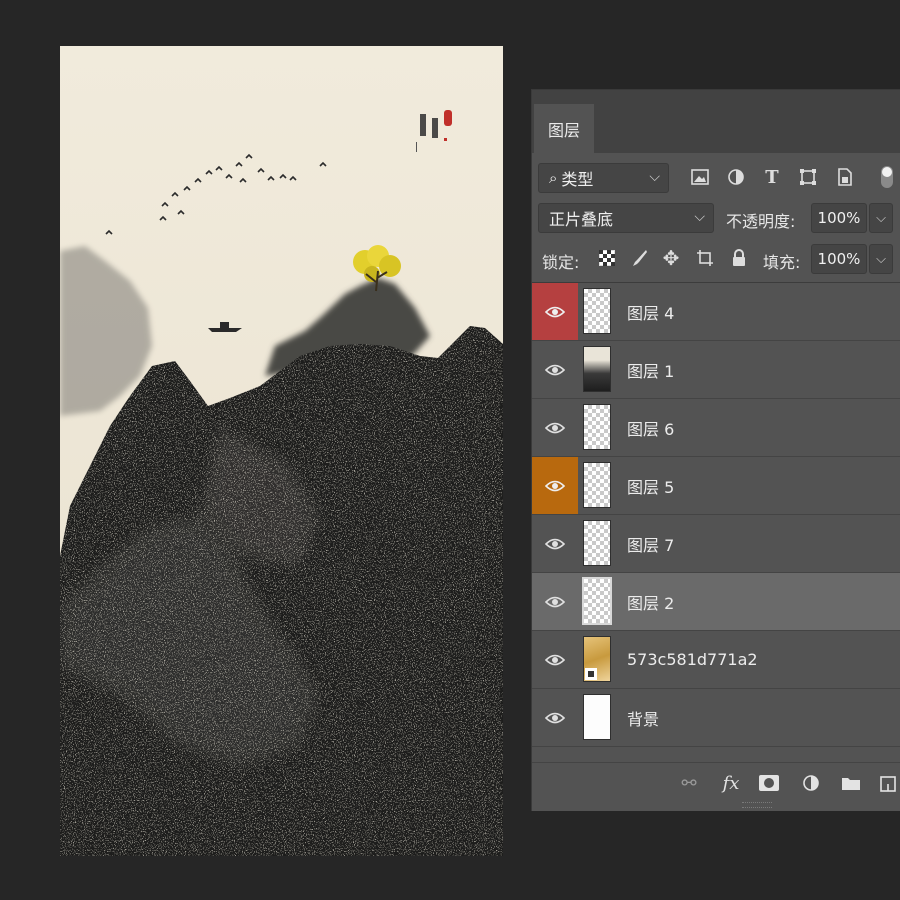 This screenshot has width=900, height=900. I want to click on lock-all-icon, so click(739, 258).